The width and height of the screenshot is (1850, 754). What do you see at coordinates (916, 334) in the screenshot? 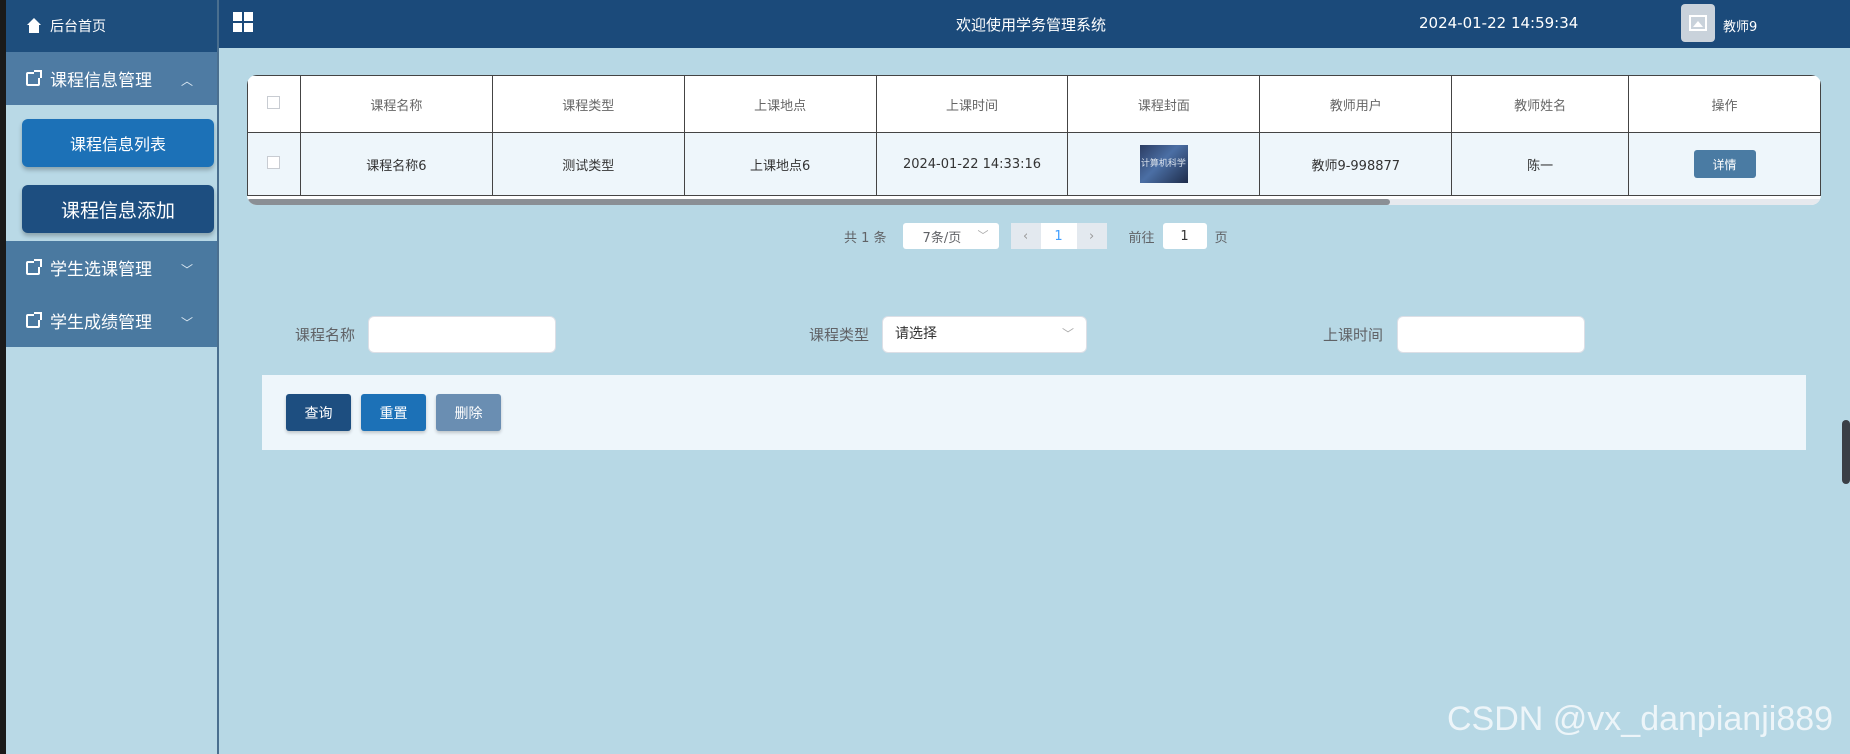
I see `course-type-placeholder: 请选择` at bounding box center [916, 334].